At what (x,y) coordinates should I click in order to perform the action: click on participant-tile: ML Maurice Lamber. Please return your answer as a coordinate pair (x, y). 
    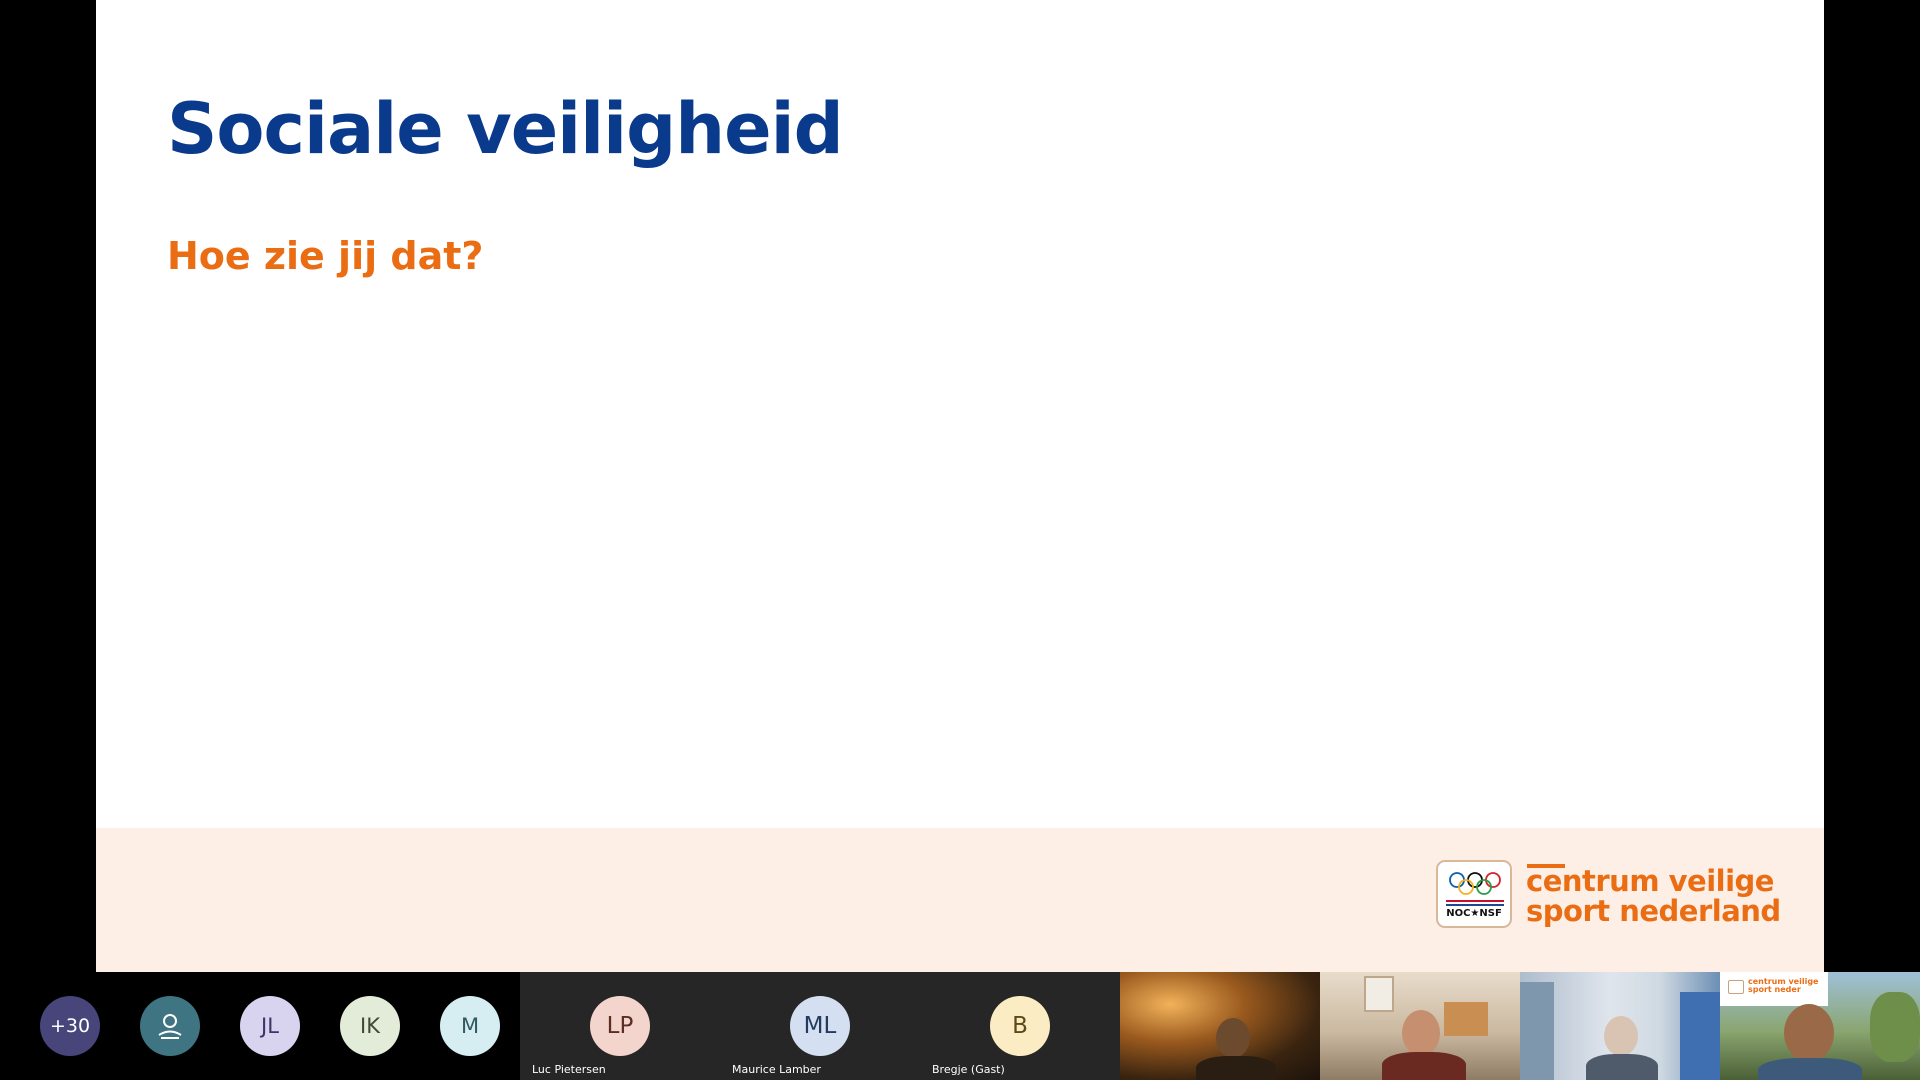
    Looking at the image, I should click on (820, 1026).